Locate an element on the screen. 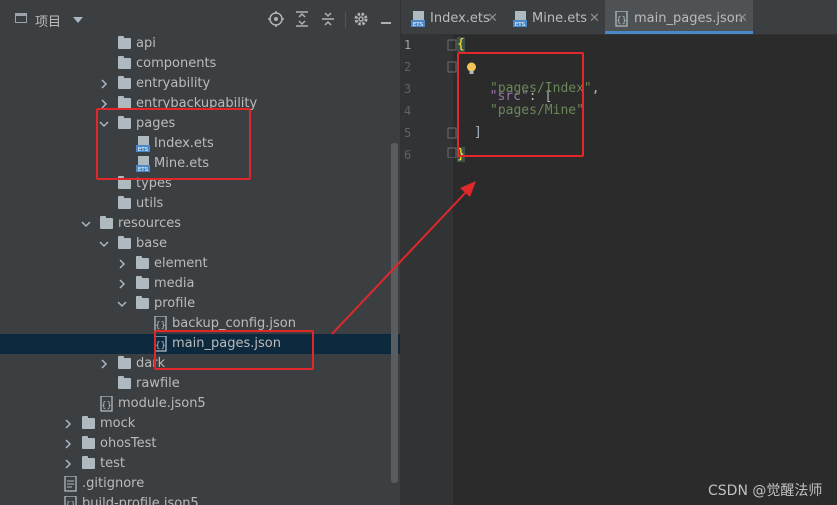  code-line-1: { is located at coordinates (461, 44).